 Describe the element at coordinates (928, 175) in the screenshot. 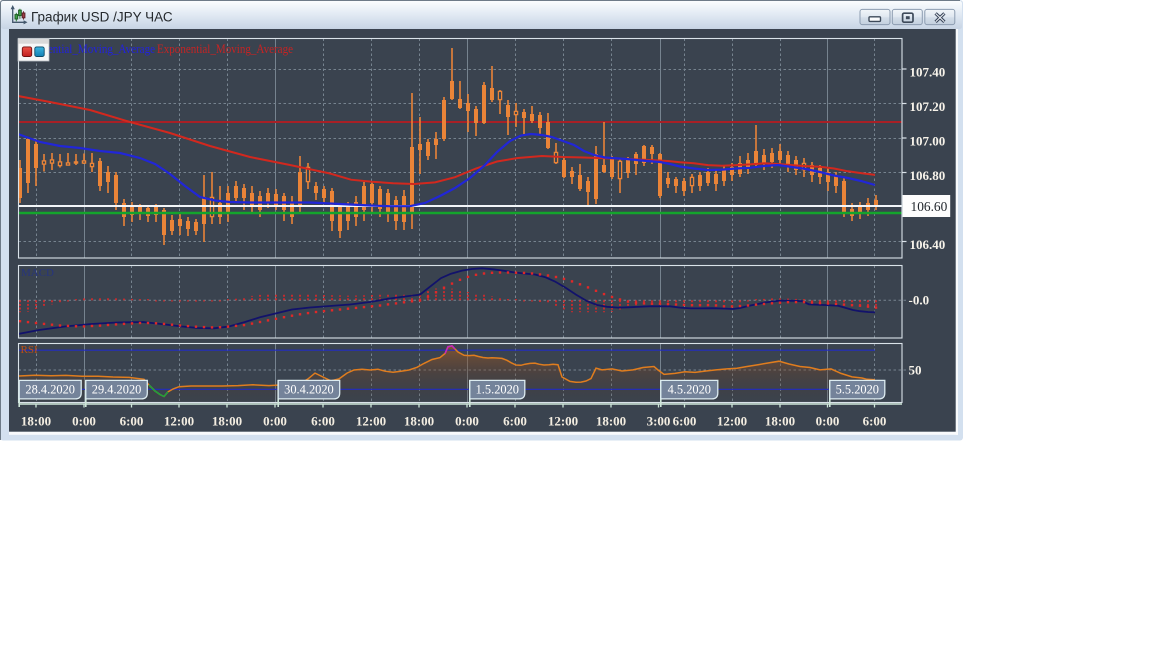

I see `svg-text: 106.80` at that location.